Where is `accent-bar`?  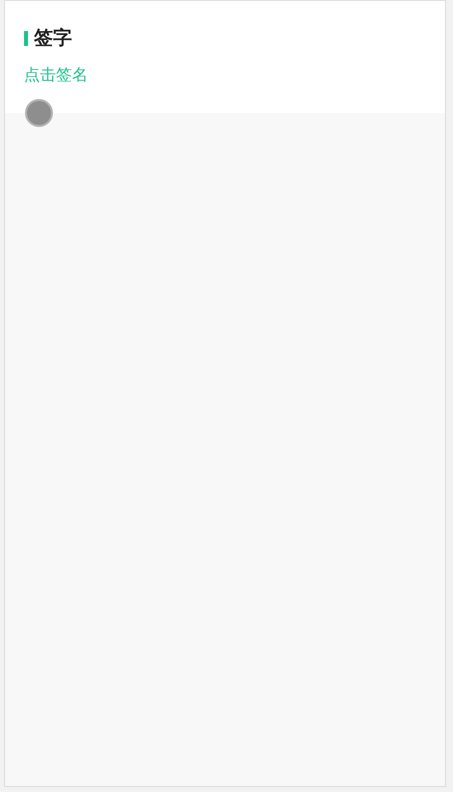
accent-bar is located at coordinates (26, 38).